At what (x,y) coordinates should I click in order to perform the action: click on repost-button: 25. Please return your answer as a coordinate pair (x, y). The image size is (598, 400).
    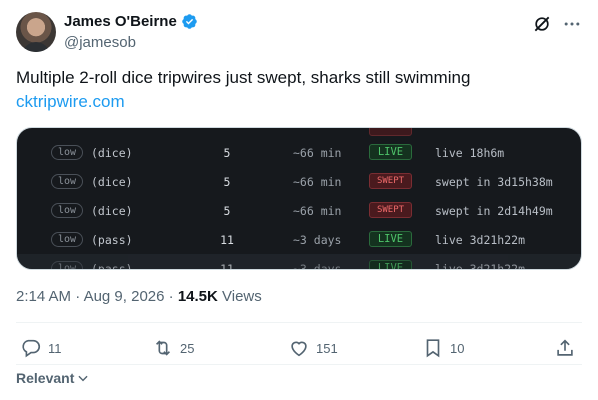
    Looking at the image, I should click on (173, 348).